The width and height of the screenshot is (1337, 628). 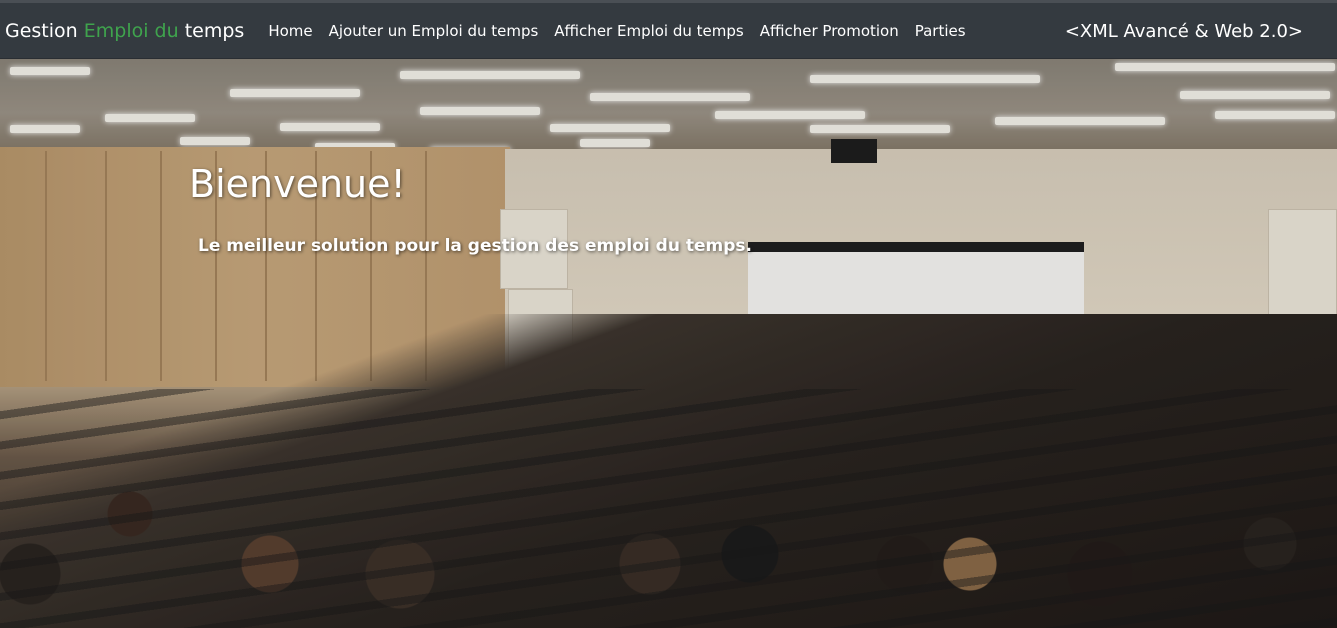 What do you see at coordinates (297, 184) in the screenshot?
I see `hero-title: Bienvenue!` at bounding box center [297, 184].